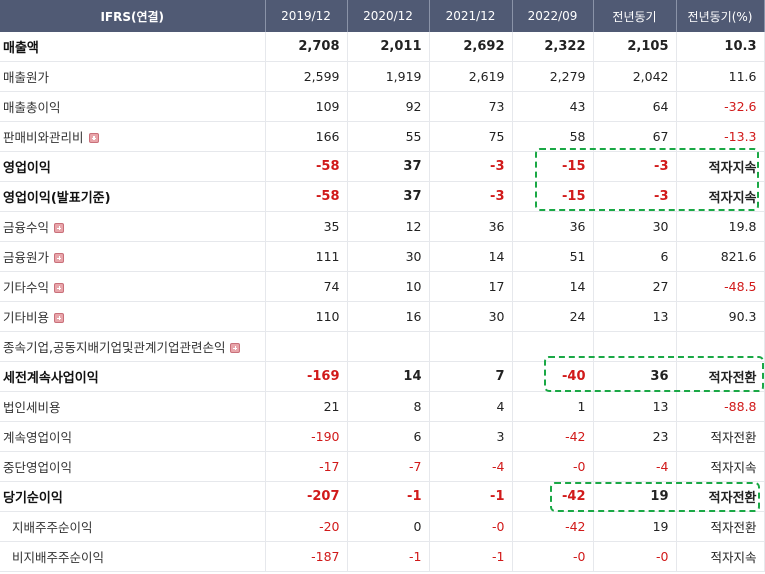 Image resolution: width=765 pixels, height=574 pixels. I want to click on table-row: 중단영업이익 -17 -7 -4 -0 -4 적자지속, so click(382, 466).